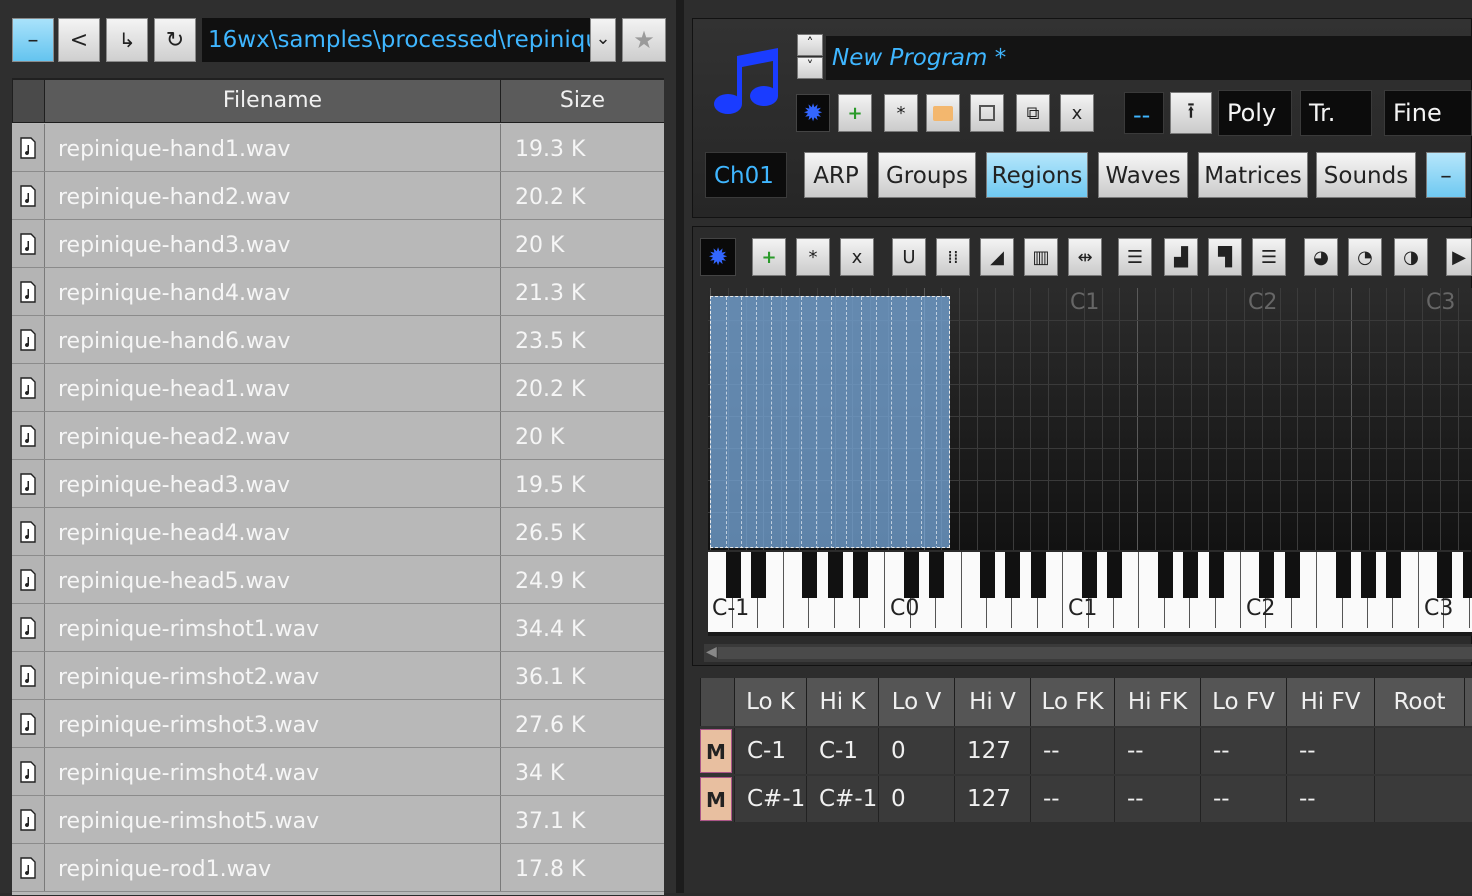 This screenshot has width=1472, height=896. What do you see at coordinates (909, 257) in the screenshot?
I see `magnet-button: U` at bounding box center [909, 257].